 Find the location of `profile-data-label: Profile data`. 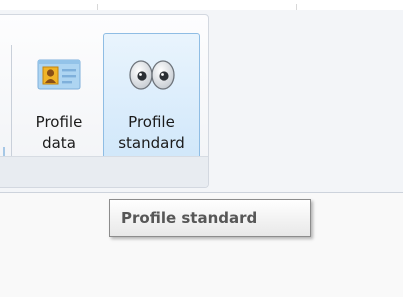

profile-data-label: Profile data is located at coordinates (59, 133).